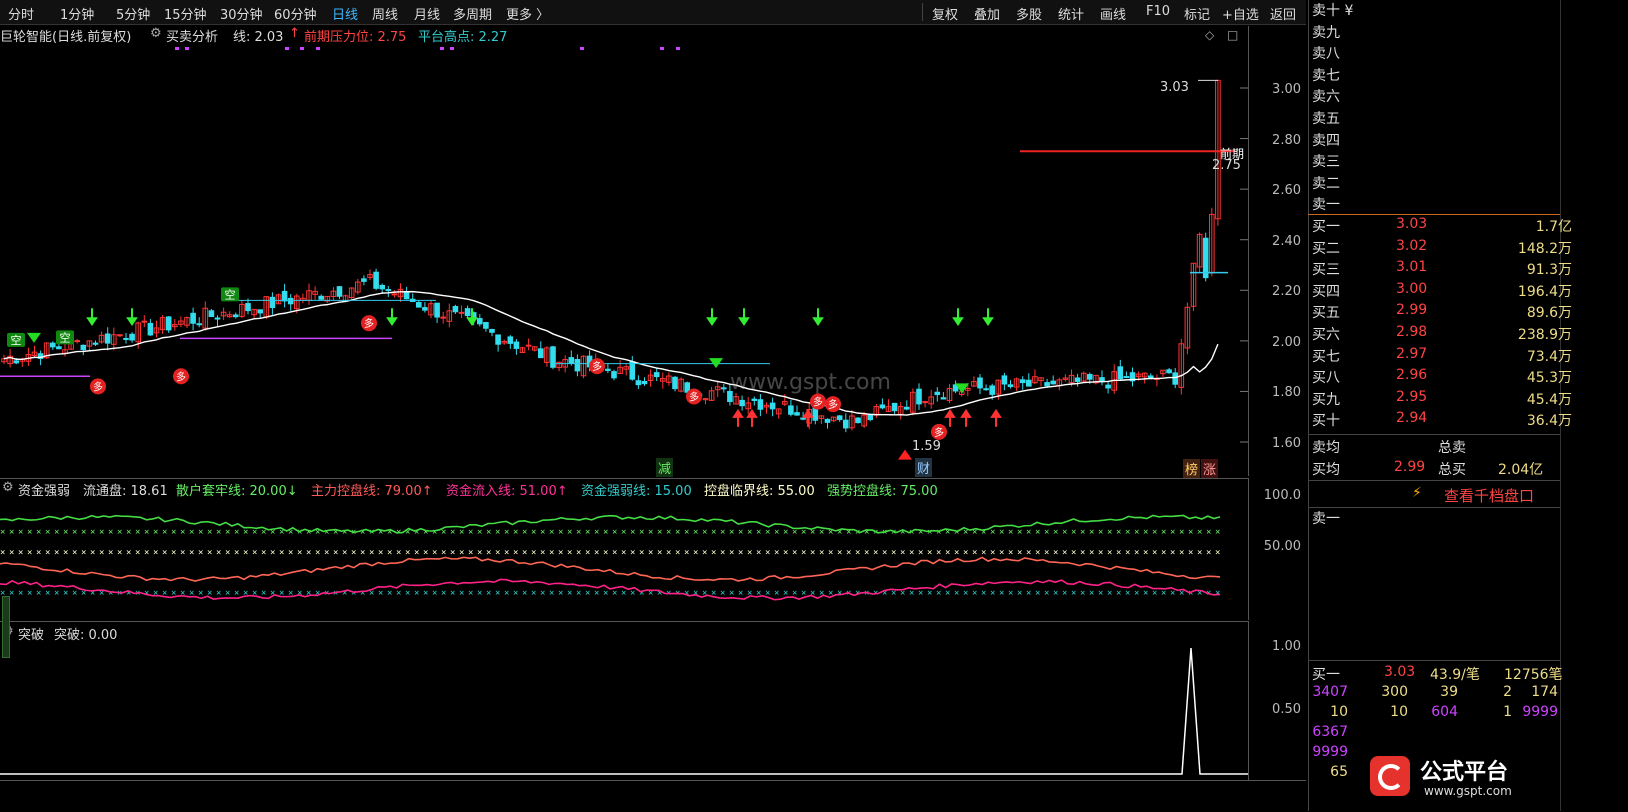 Image resolution: width=1628 pixels, height=812 pixels. I want to click on queue-cell: 604, so click(1444, 712).